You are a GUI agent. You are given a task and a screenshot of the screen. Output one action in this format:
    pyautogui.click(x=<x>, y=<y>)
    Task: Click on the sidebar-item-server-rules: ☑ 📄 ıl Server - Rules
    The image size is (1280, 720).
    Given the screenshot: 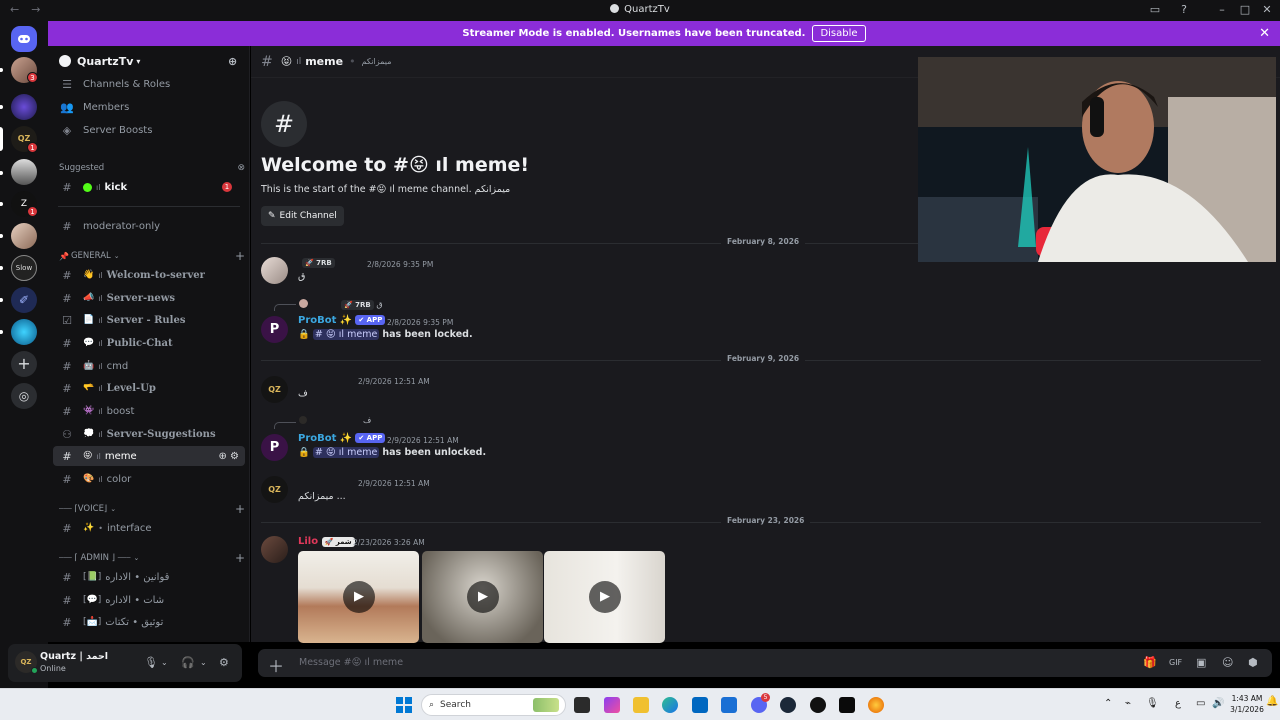 What is the action you would take?
    pyautogui.click(x=149, y=320)
    